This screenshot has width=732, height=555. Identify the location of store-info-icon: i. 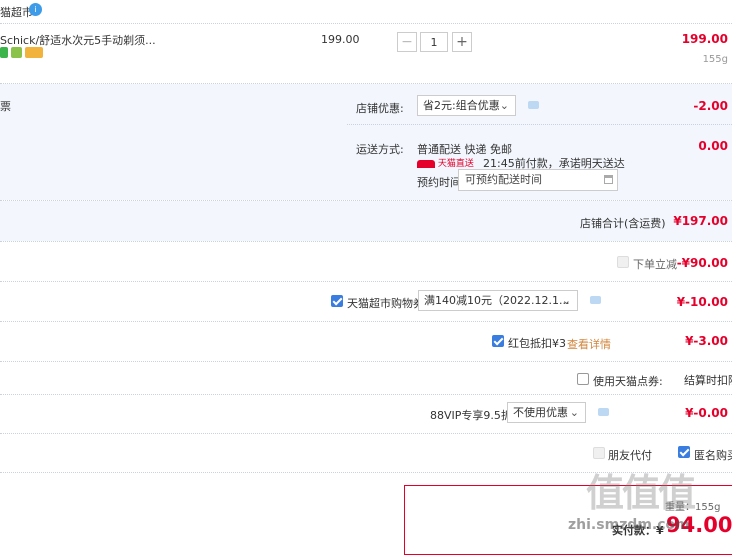
(35, 9).